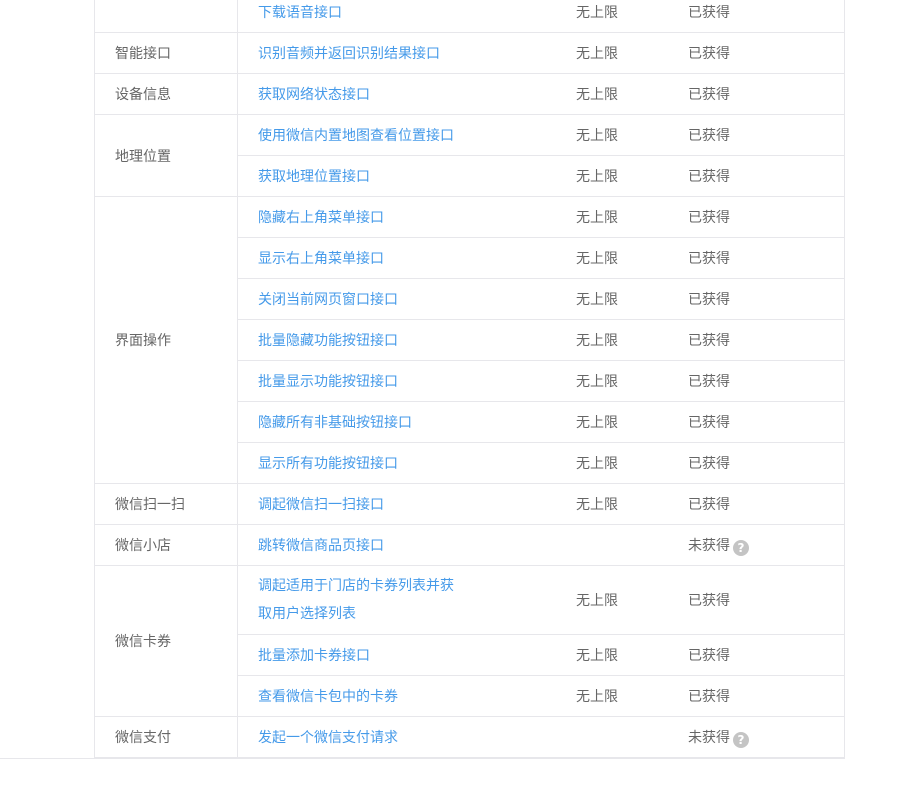 The image size is (904, 808). I want to click on api-name-link: 查看微信卡包中的卡券, so click(360, 696).